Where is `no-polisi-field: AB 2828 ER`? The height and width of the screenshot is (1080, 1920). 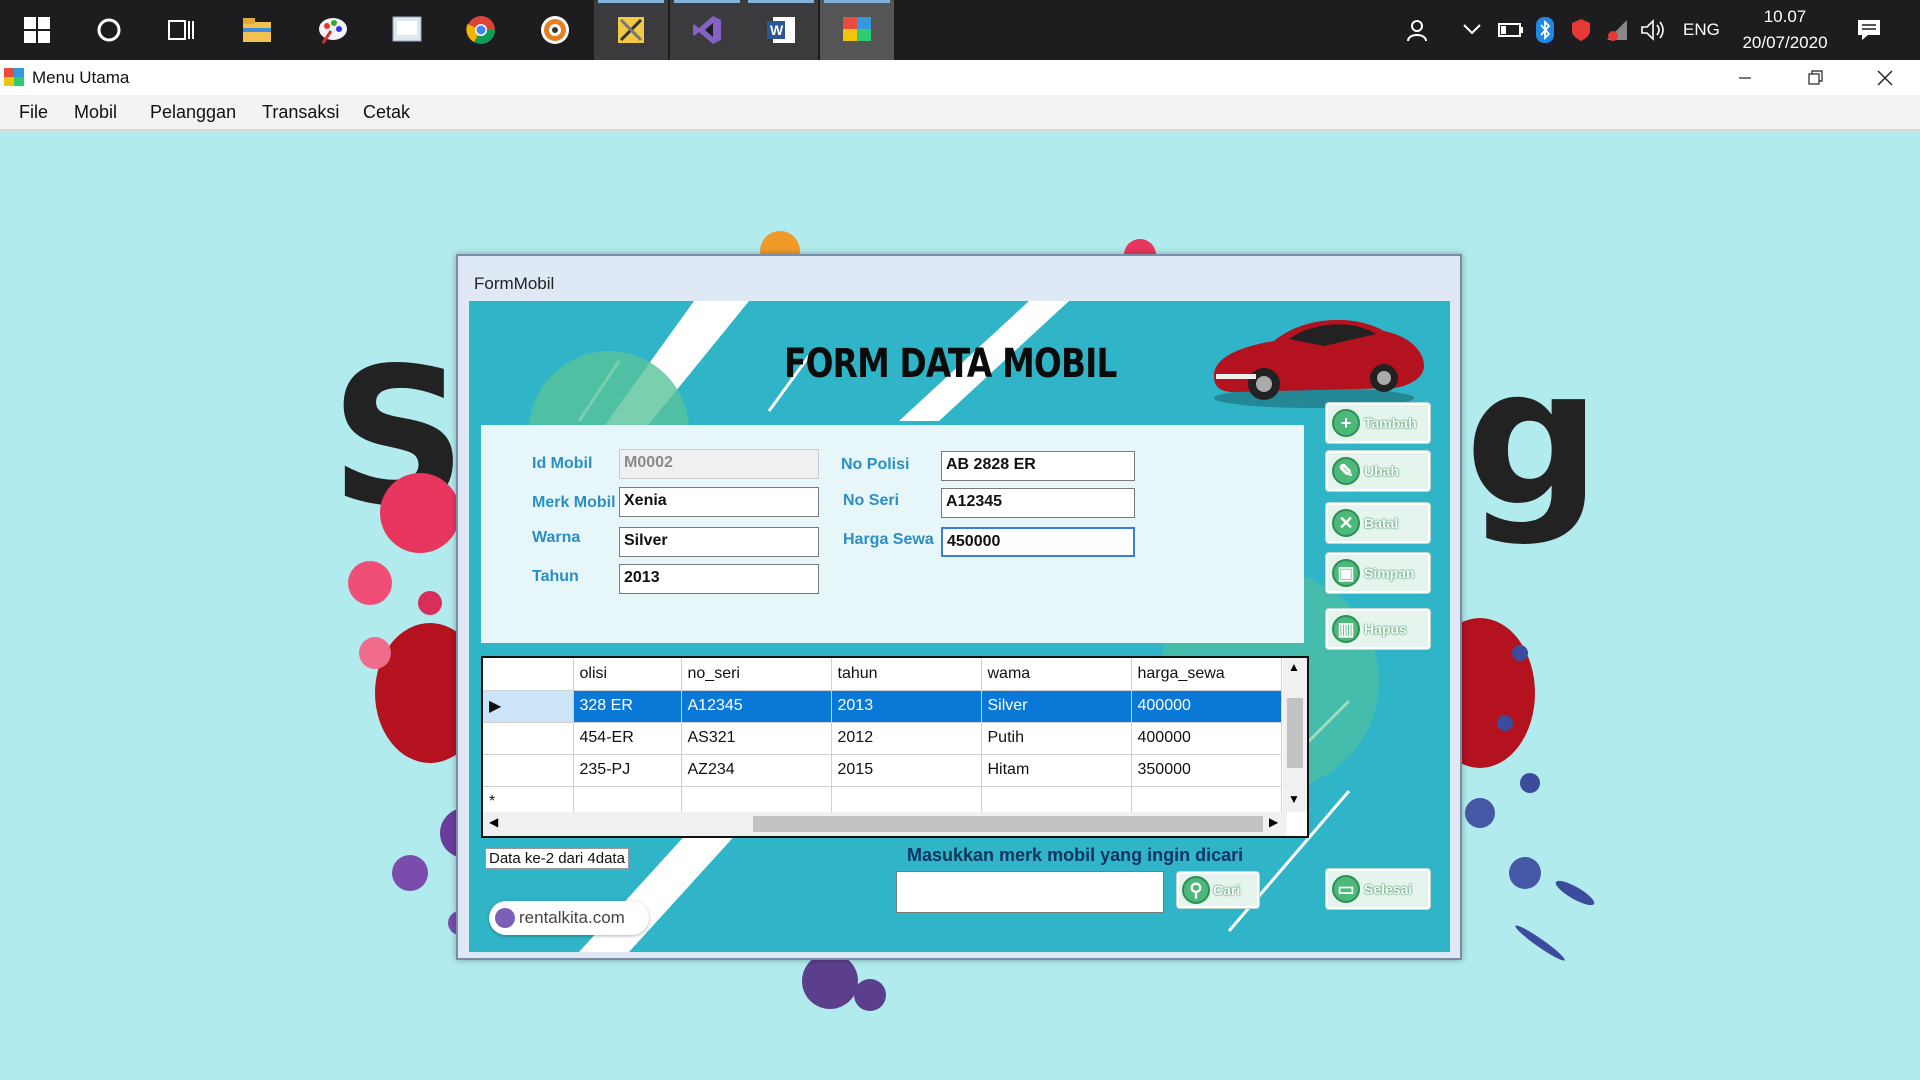 no-polisi-field: AB 2828 ER is located at coordinates (1038, 466).